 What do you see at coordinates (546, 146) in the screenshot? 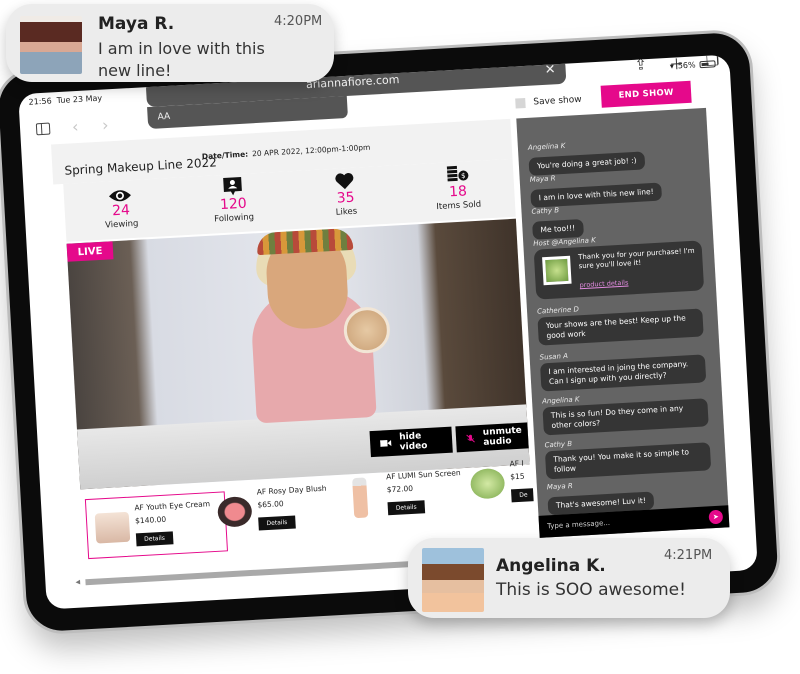
I see `chat-user: Angelina K` at bounding box center [546, 146].